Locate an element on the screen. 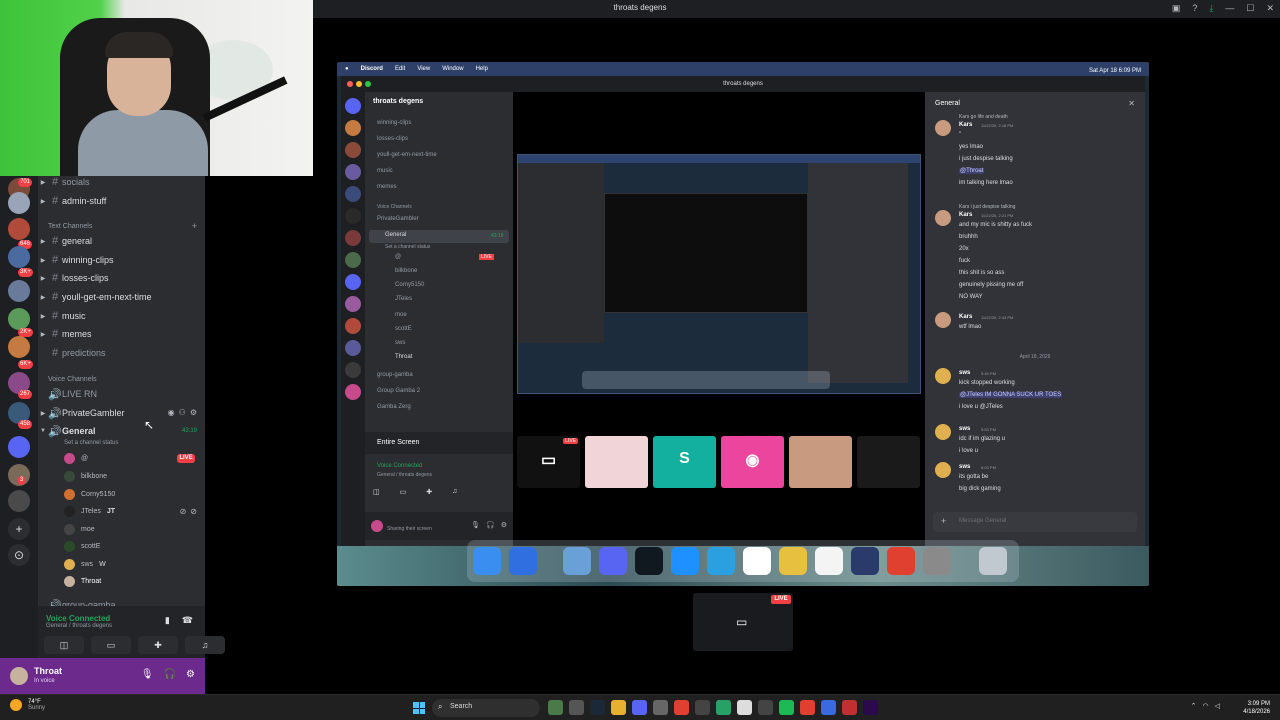 Image resolution: width=1280 pixels, height=720 pixels. discover-icon: ⊙ is located at coordinates (19, 555).